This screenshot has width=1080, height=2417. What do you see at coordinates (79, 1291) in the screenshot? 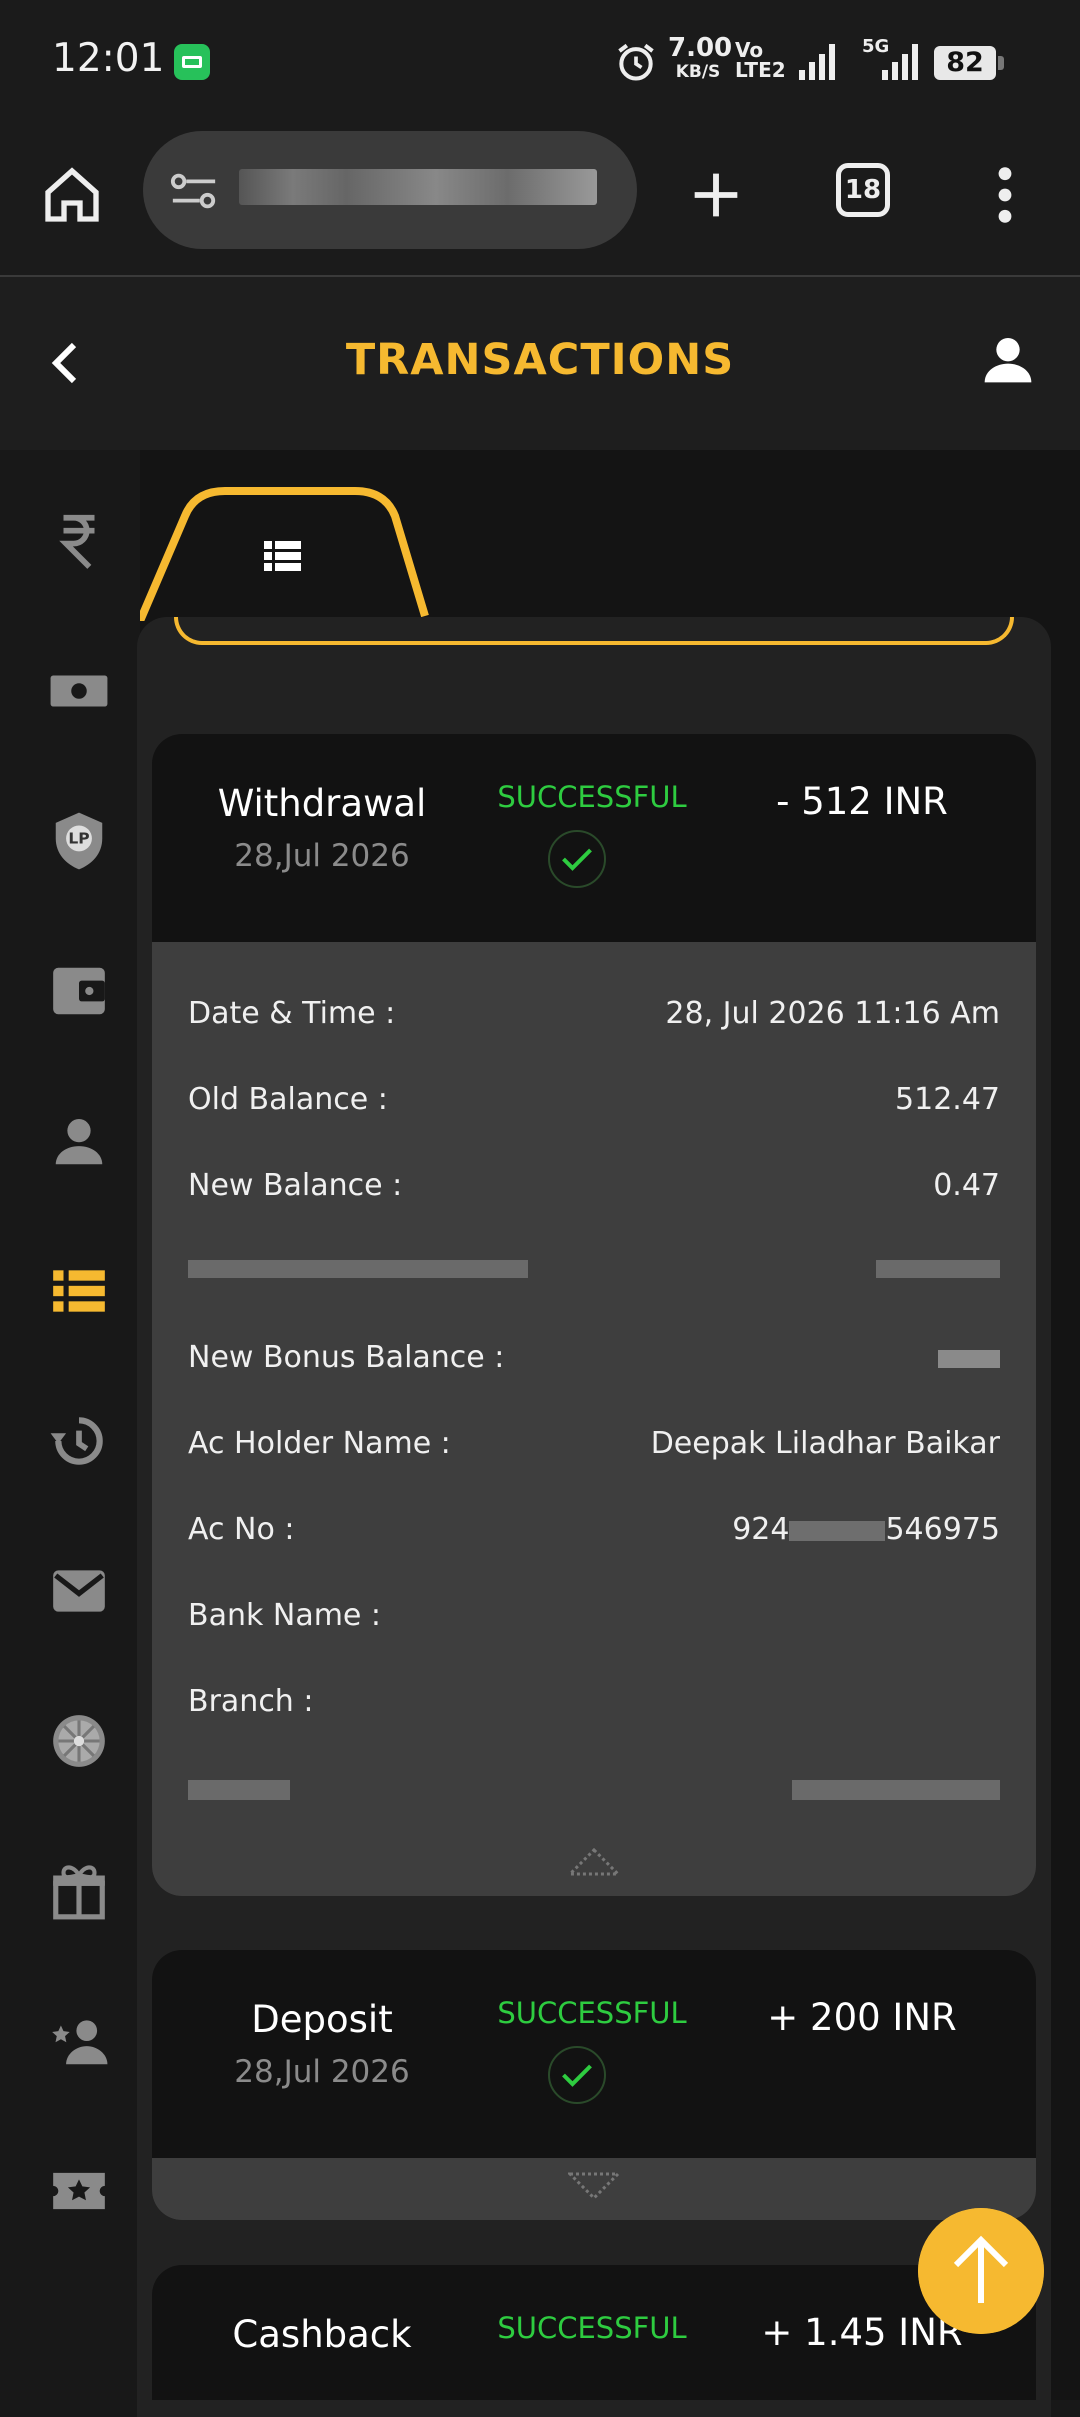
I see `transactions-list-icon` at bounding box center [79, 1291].